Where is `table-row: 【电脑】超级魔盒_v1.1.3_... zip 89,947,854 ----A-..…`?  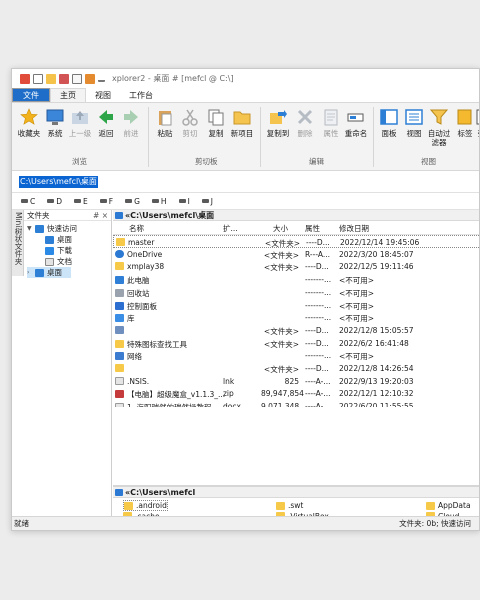
table-row: 【电脑】超级魔盒_v1.1.3_... zip 89,947,854 ----A-..… is located at coordinates (296, 393).